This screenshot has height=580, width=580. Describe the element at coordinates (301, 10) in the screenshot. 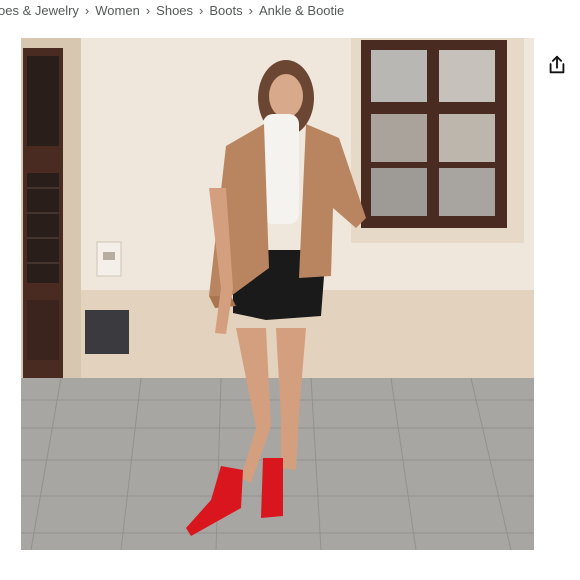

I see `breadcrumb-item-ankle-bootie: Ankle & Bootie` at that location.